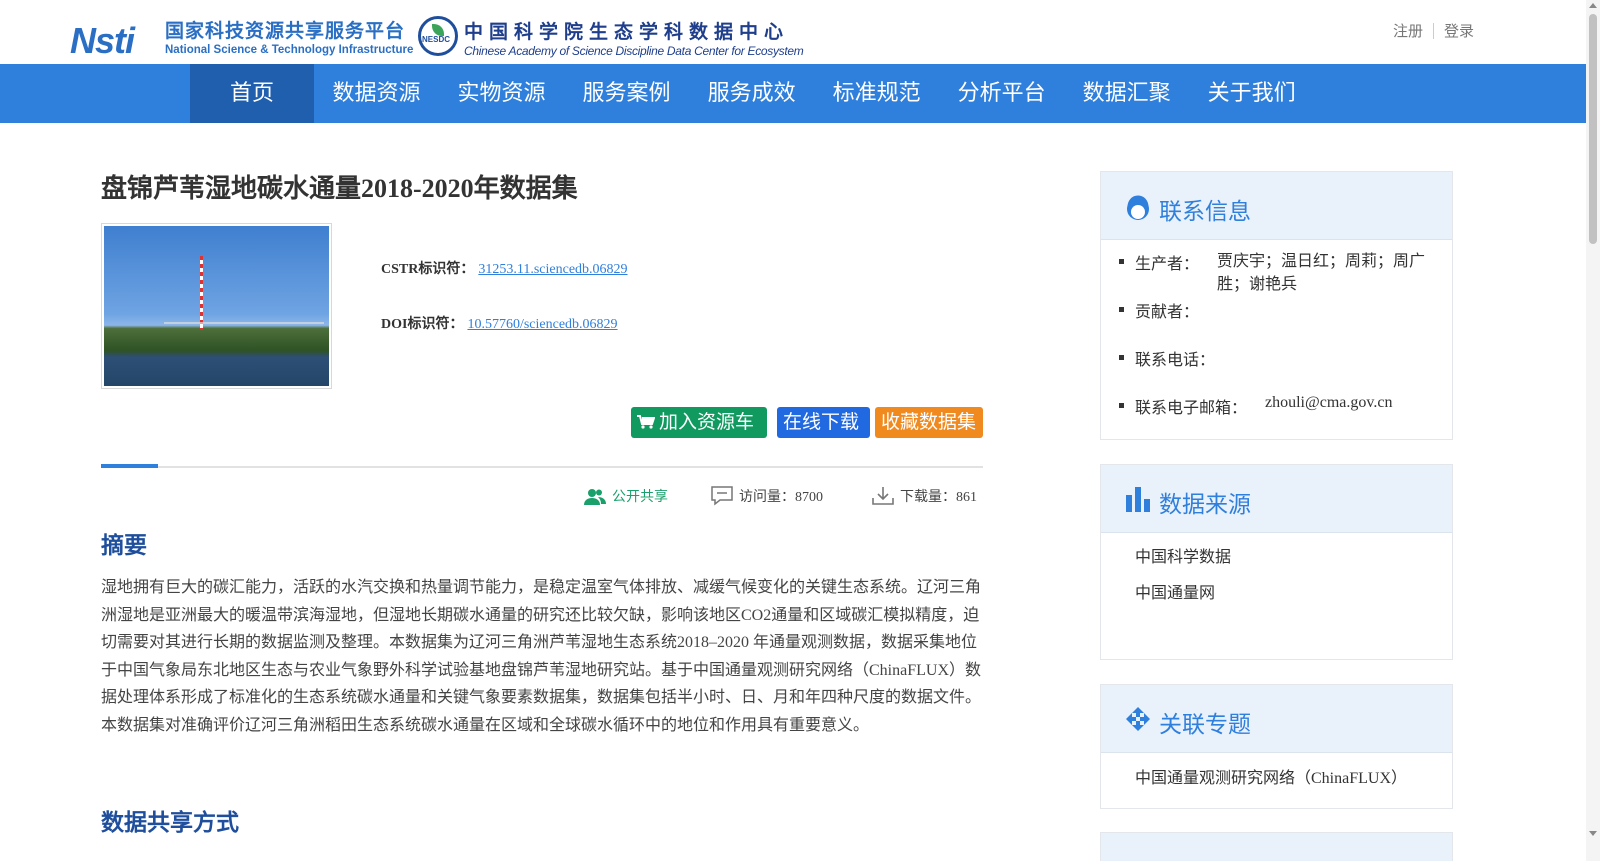 Image resolution: width=1600 pixels, height=861 pixels. What do you see at coordinates (722, 496) in the screenshot?
I see `comment-icon` at bounding box center [722, 496].